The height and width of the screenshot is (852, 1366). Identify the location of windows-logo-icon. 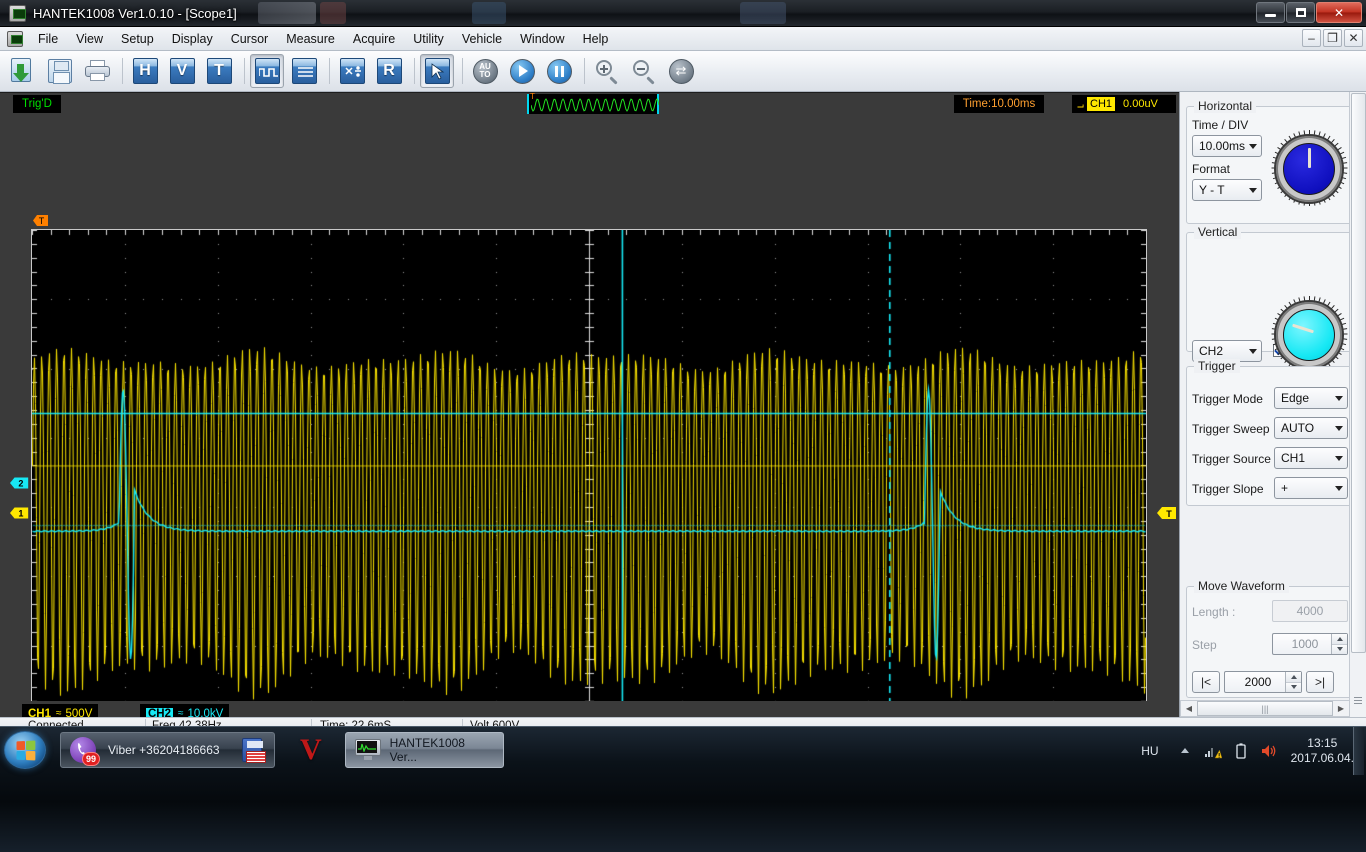
(26, 750).